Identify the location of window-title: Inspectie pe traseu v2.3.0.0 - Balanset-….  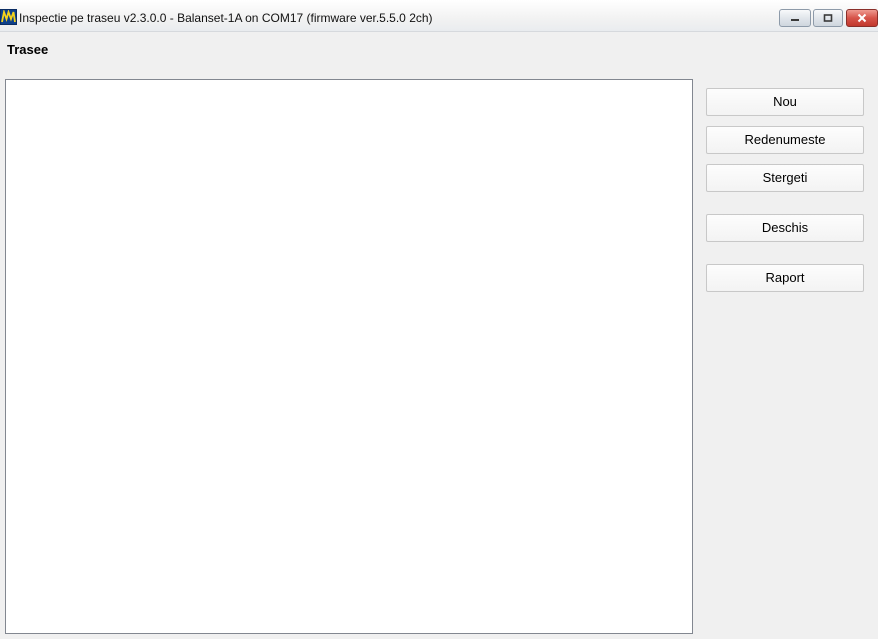
(226, 18).